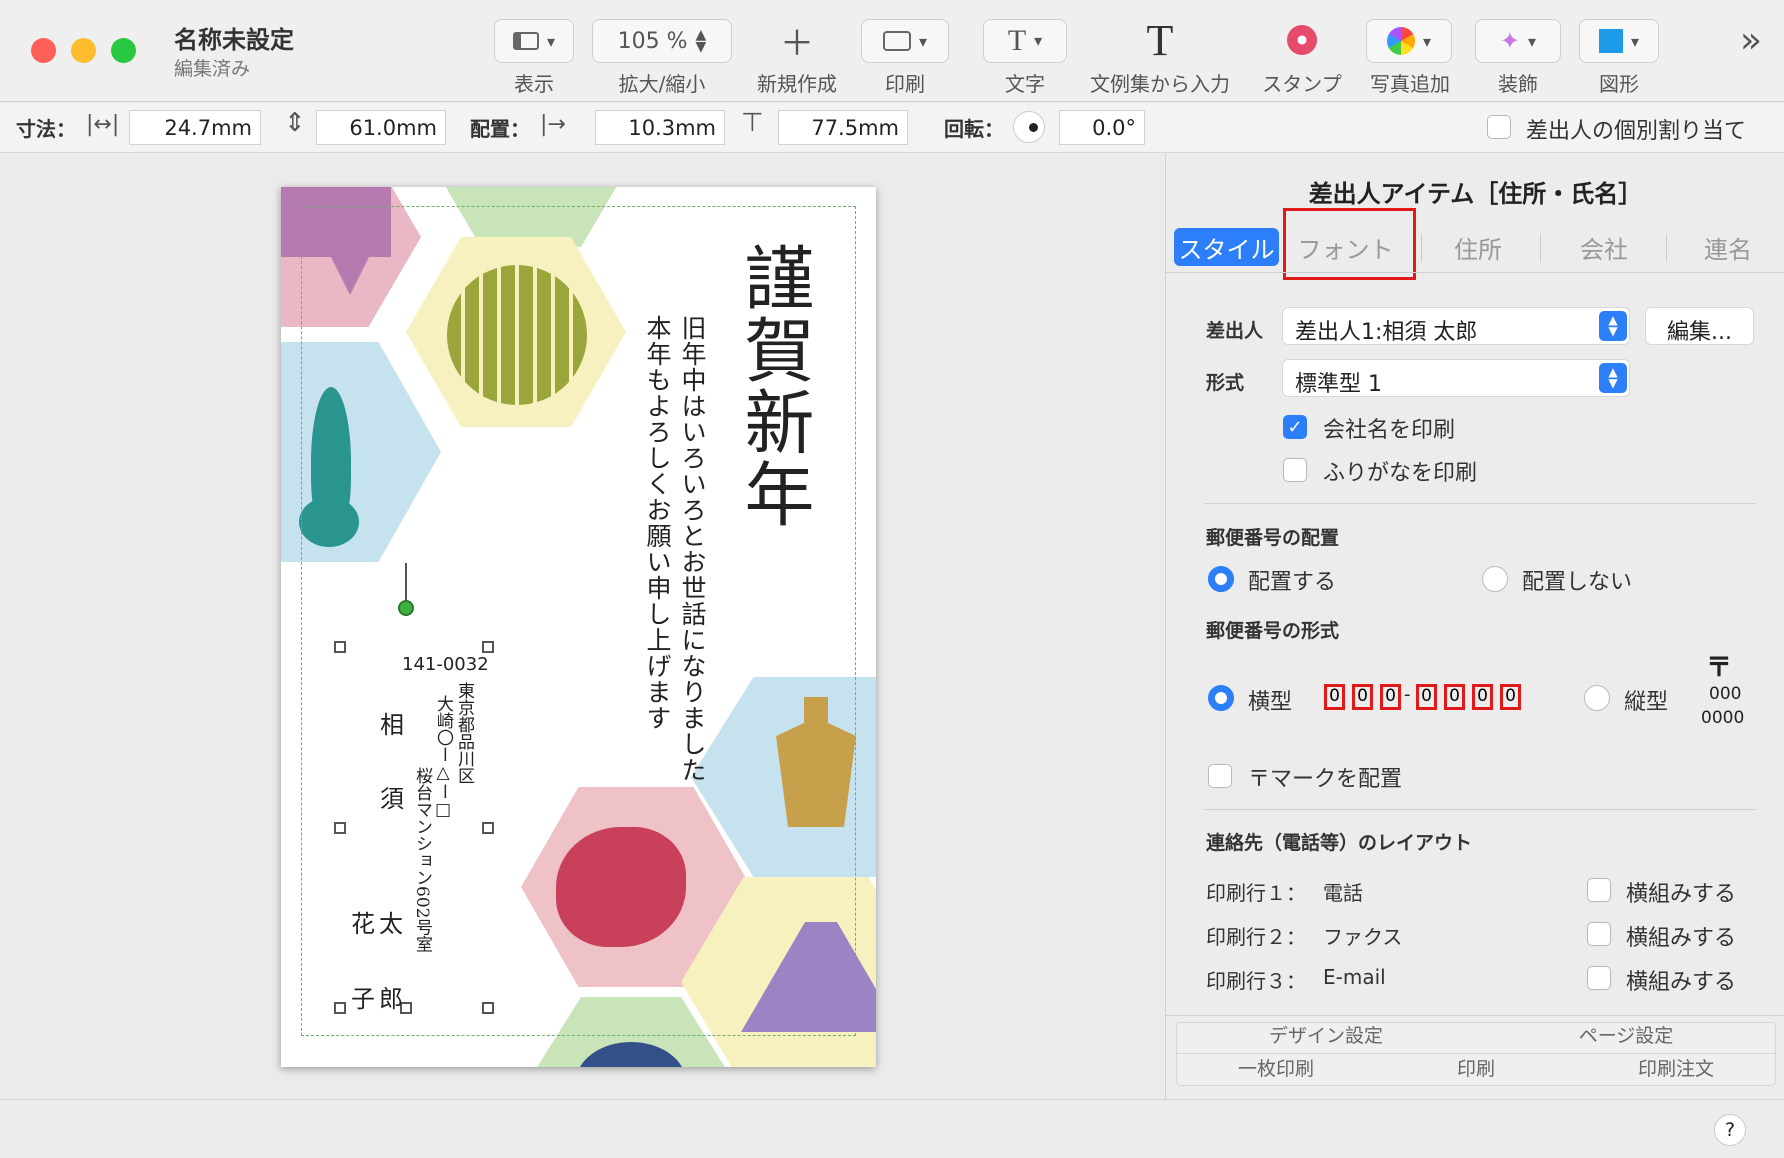  I want to click on tab-style: スタイル, so click(1226, 247).